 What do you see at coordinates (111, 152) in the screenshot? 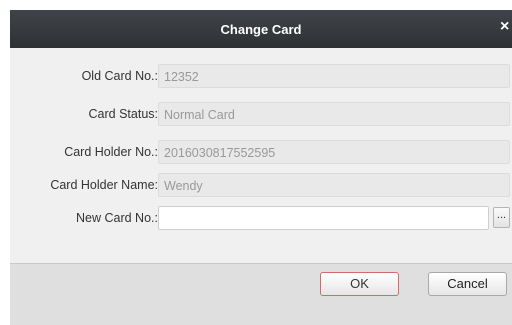
I see `card-holder-no-label: Card Holder No.:` at bounding box center [111, 152].